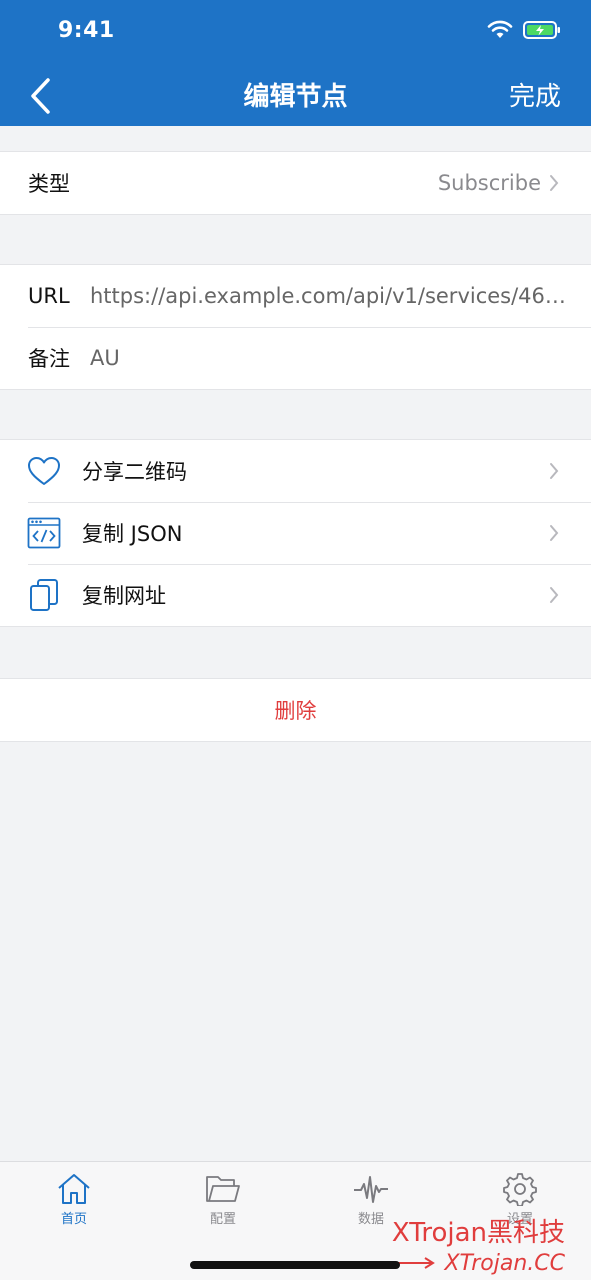 The width and height of the screenshot is (591, 1280). I want to click on type-value: Subscribe, so click(489, 183).